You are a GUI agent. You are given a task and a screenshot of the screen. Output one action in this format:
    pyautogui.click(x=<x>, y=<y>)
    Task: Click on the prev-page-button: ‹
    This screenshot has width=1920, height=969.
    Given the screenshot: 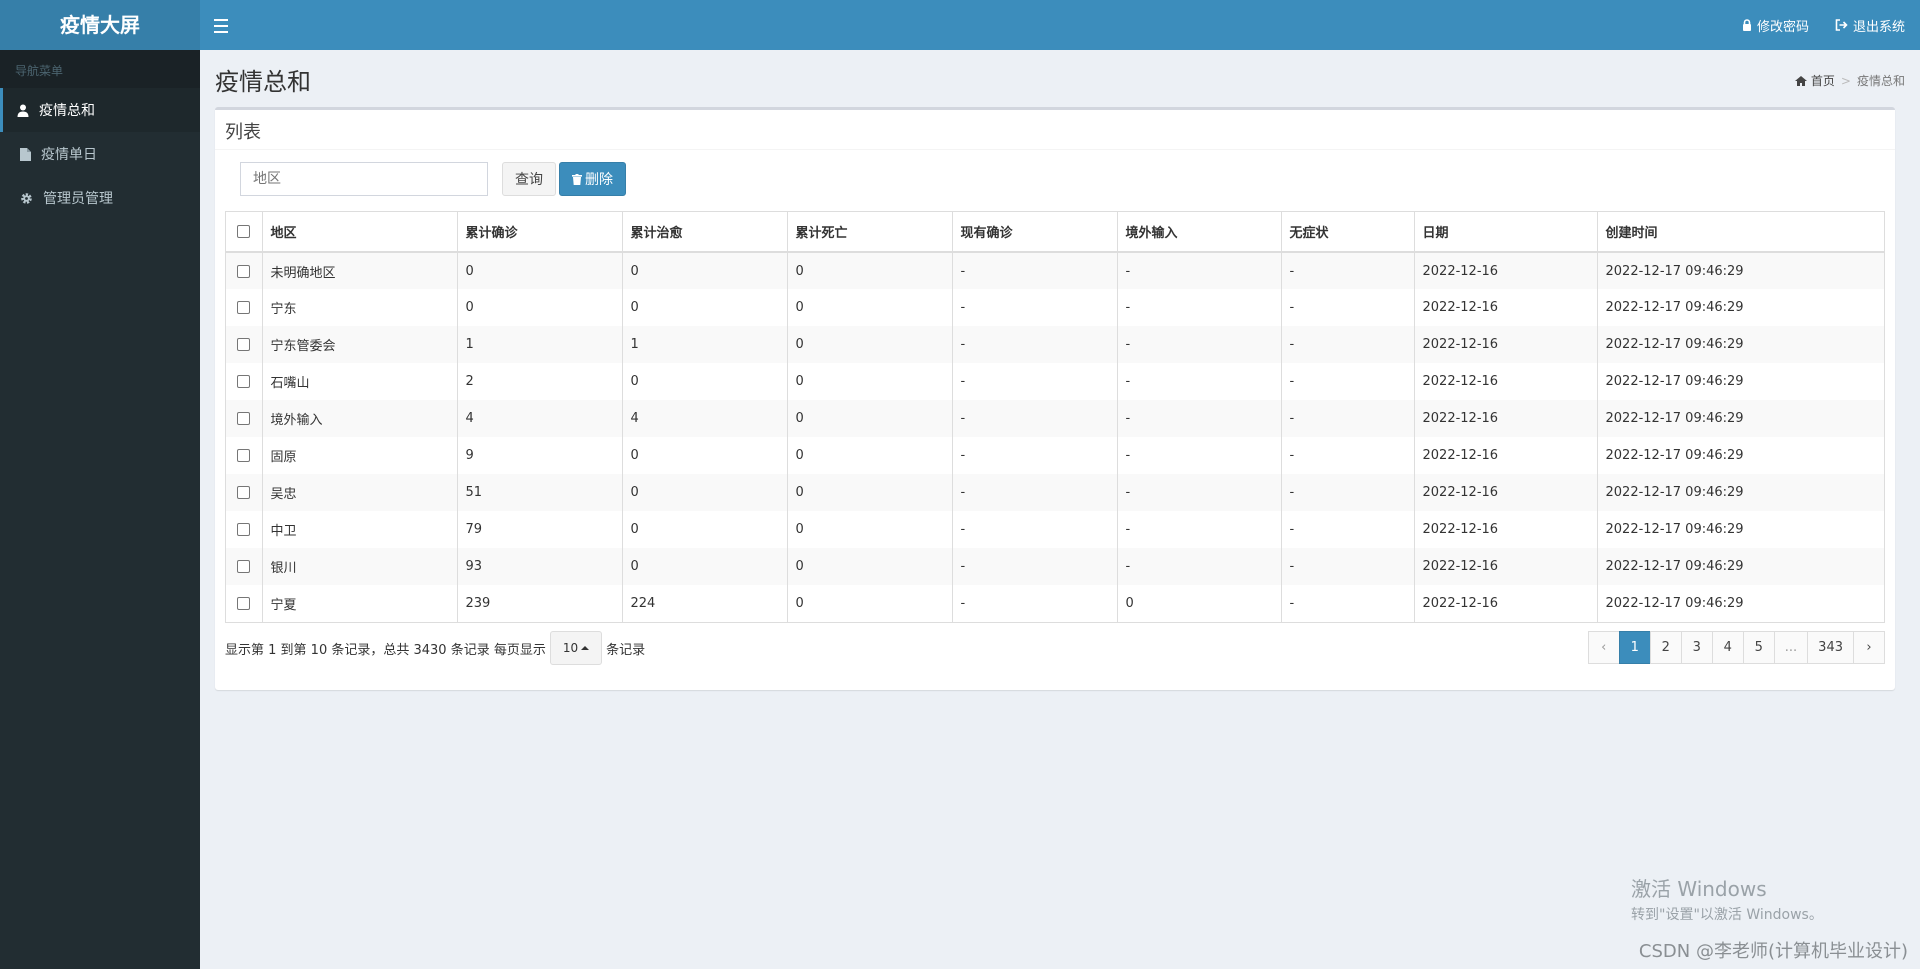 What is the action you would take?
    pyautogui.click(x=1603, y=647)
    